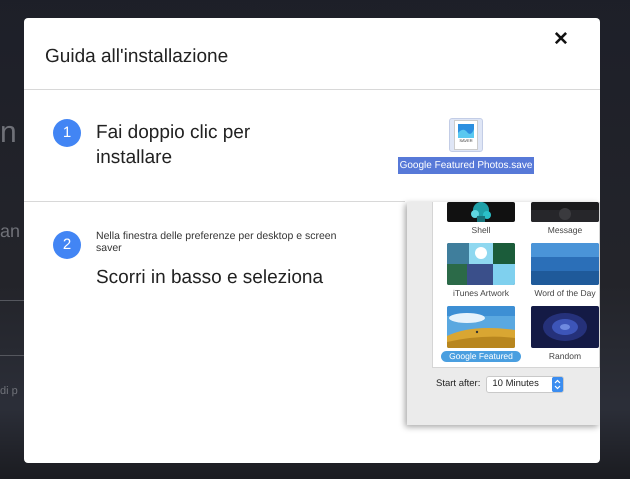  I want to click on start-after-label: Start after:, so click(458, 384).